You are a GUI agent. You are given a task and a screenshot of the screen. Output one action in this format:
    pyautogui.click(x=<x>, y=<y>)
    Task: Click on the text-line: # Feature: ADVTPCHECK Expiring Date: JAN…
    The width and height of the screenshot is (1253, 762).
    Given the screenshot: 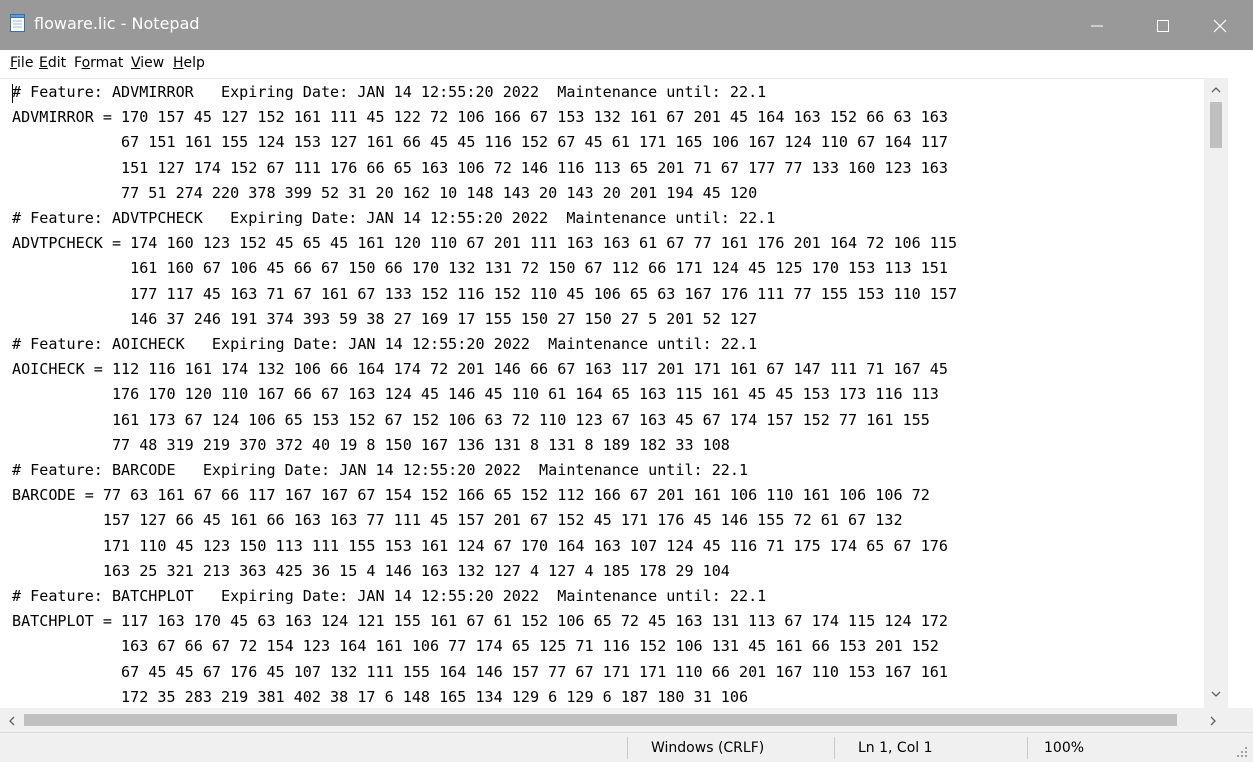 What is the action you would take?
    pyautogui.click(x=484, y=218)
    